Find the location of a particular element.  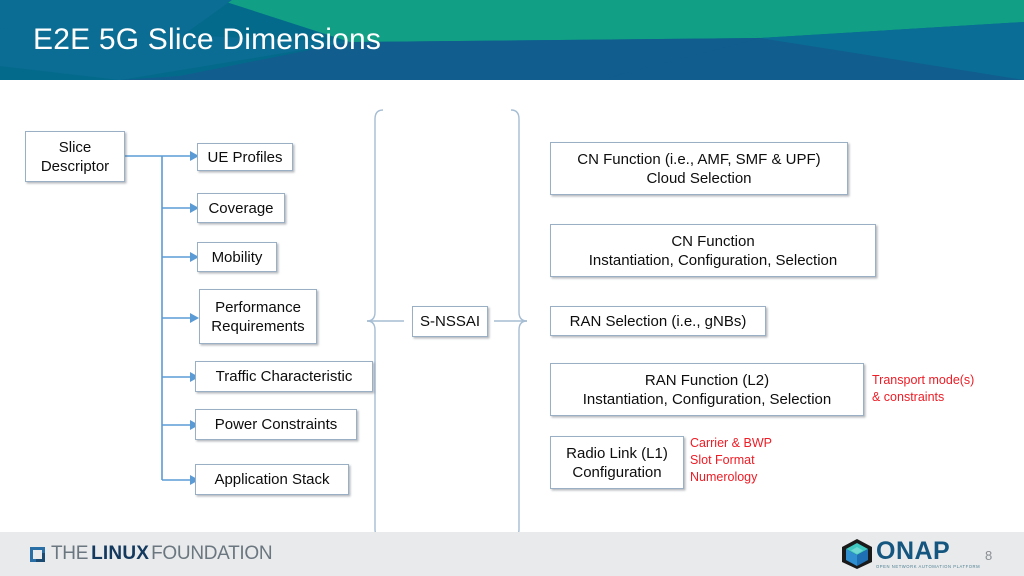

node-slice-descriptor: Slice Descriptor is located at coordinates (75, 156).